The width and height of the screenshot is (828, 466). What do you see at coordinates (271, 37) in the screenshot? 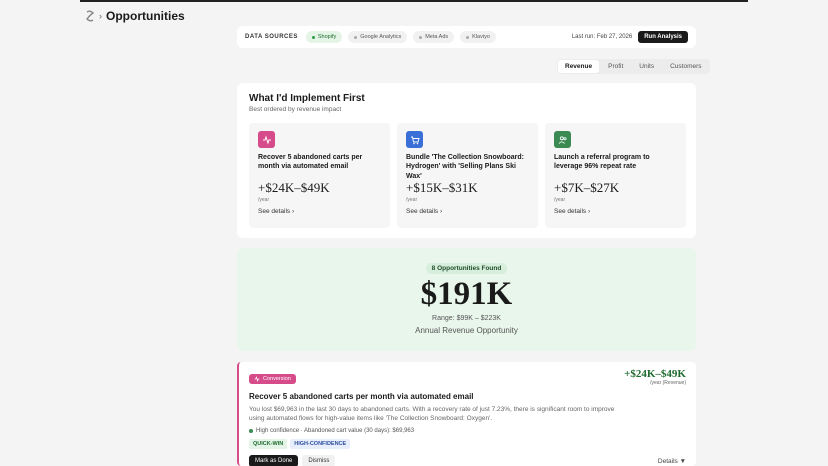
I see `data-sources-label: DATA SOURCES` at bounding box center [271, 37].